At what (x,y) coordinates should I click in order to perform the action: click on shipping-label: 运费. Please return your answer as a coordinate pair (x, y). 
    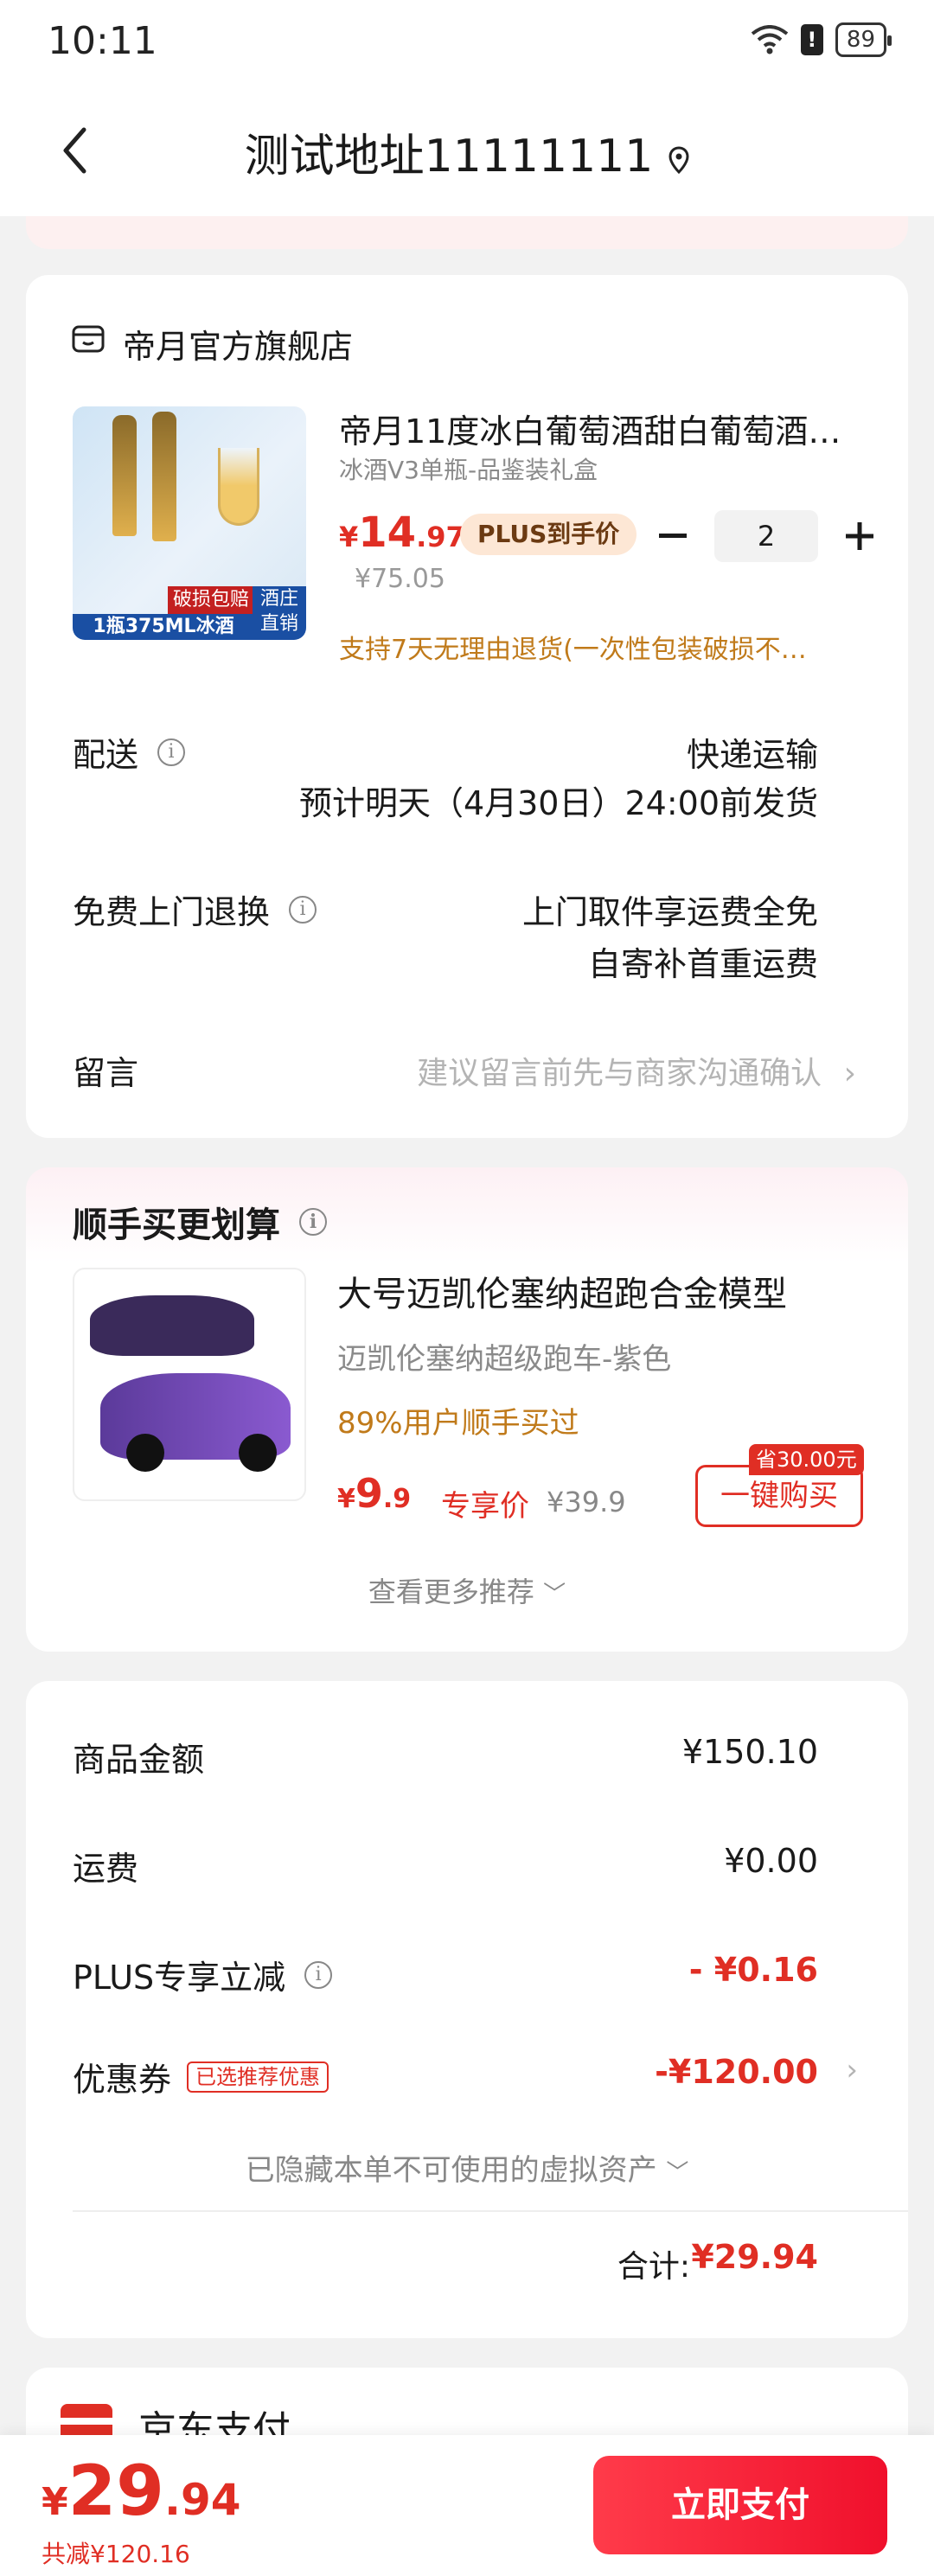
    Looking at the image, I should click on (106, 1869).